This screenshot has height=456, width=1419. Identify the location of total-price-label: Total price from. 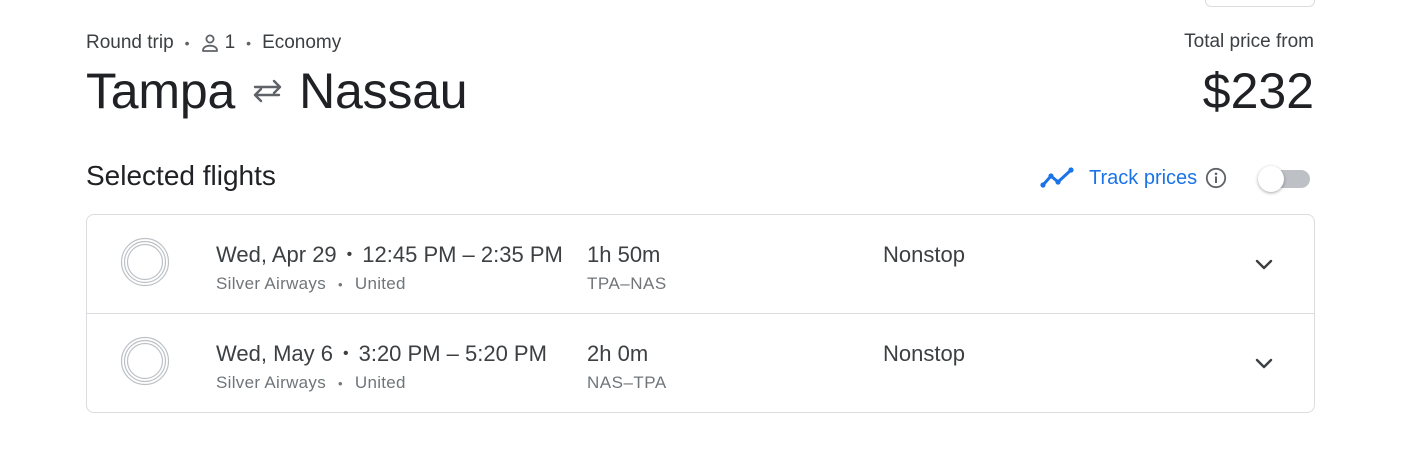
(1249, 41).